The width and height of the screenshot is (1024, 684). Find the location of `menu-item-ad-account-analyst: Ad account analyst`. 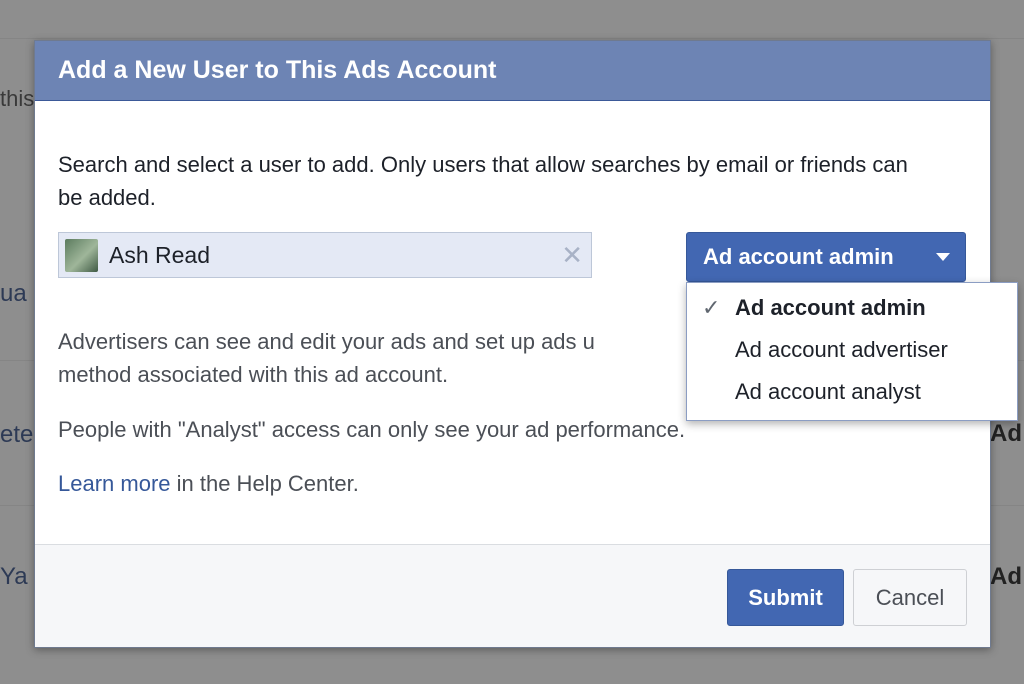

menu-item-ad-account-analyst: Ad account analyst is located at coordinates (852, 392).